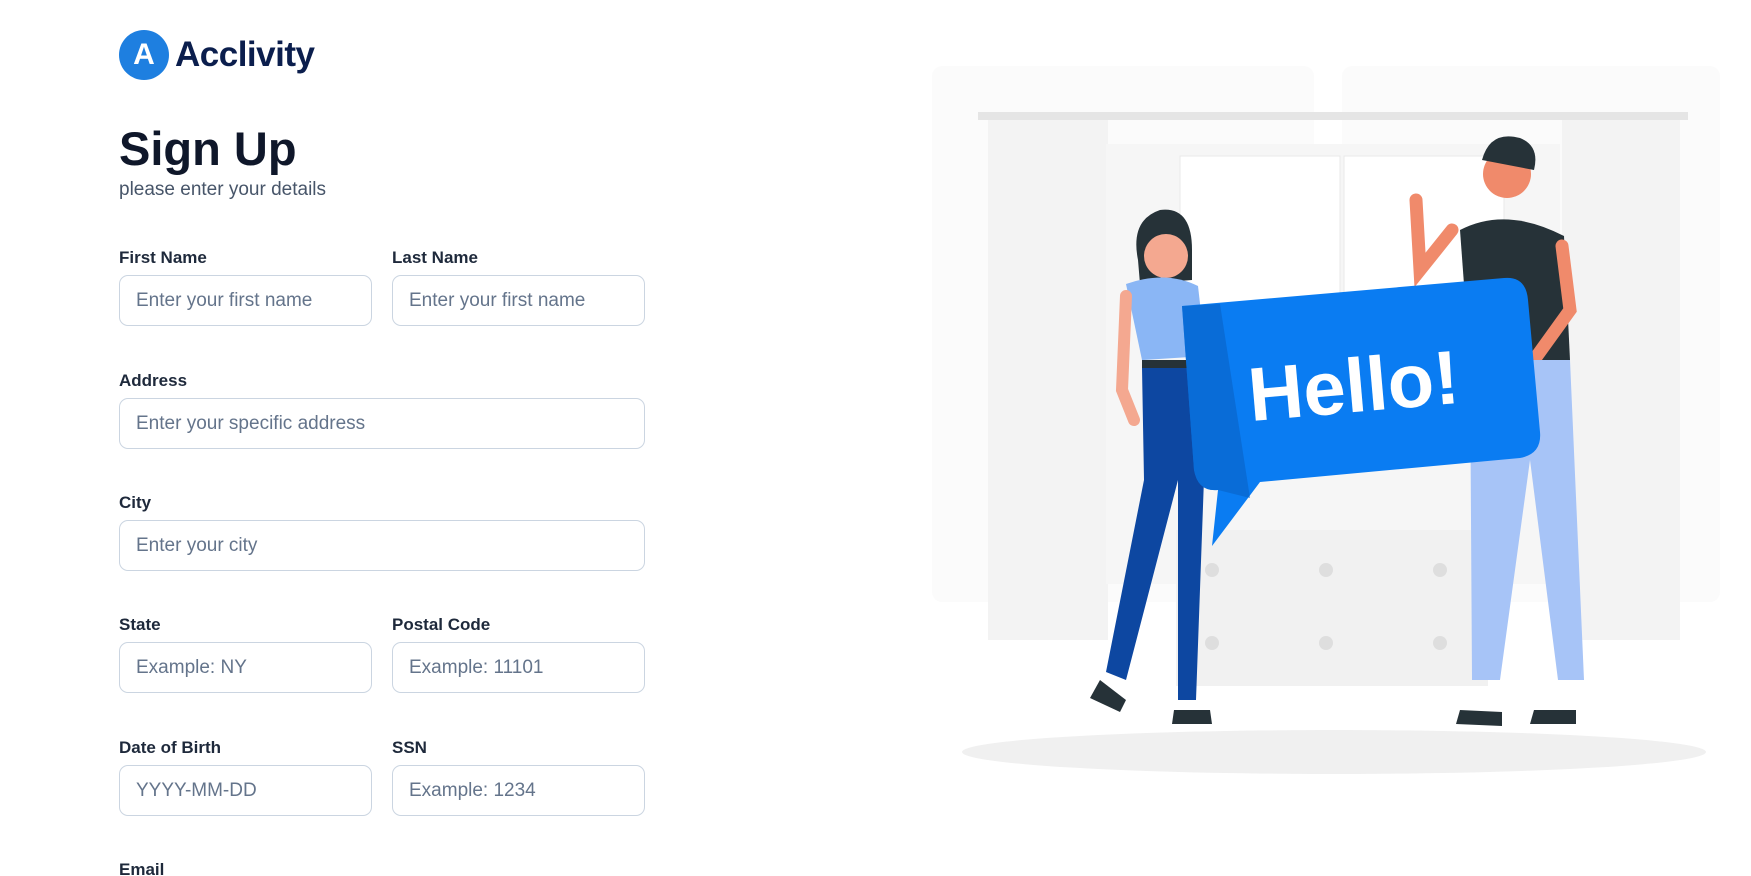 This screenshot has width=1751, height=876. Describe the element at coordinates (208, 148) in the screenshot. I see `page-title: Sign Up` at that location.